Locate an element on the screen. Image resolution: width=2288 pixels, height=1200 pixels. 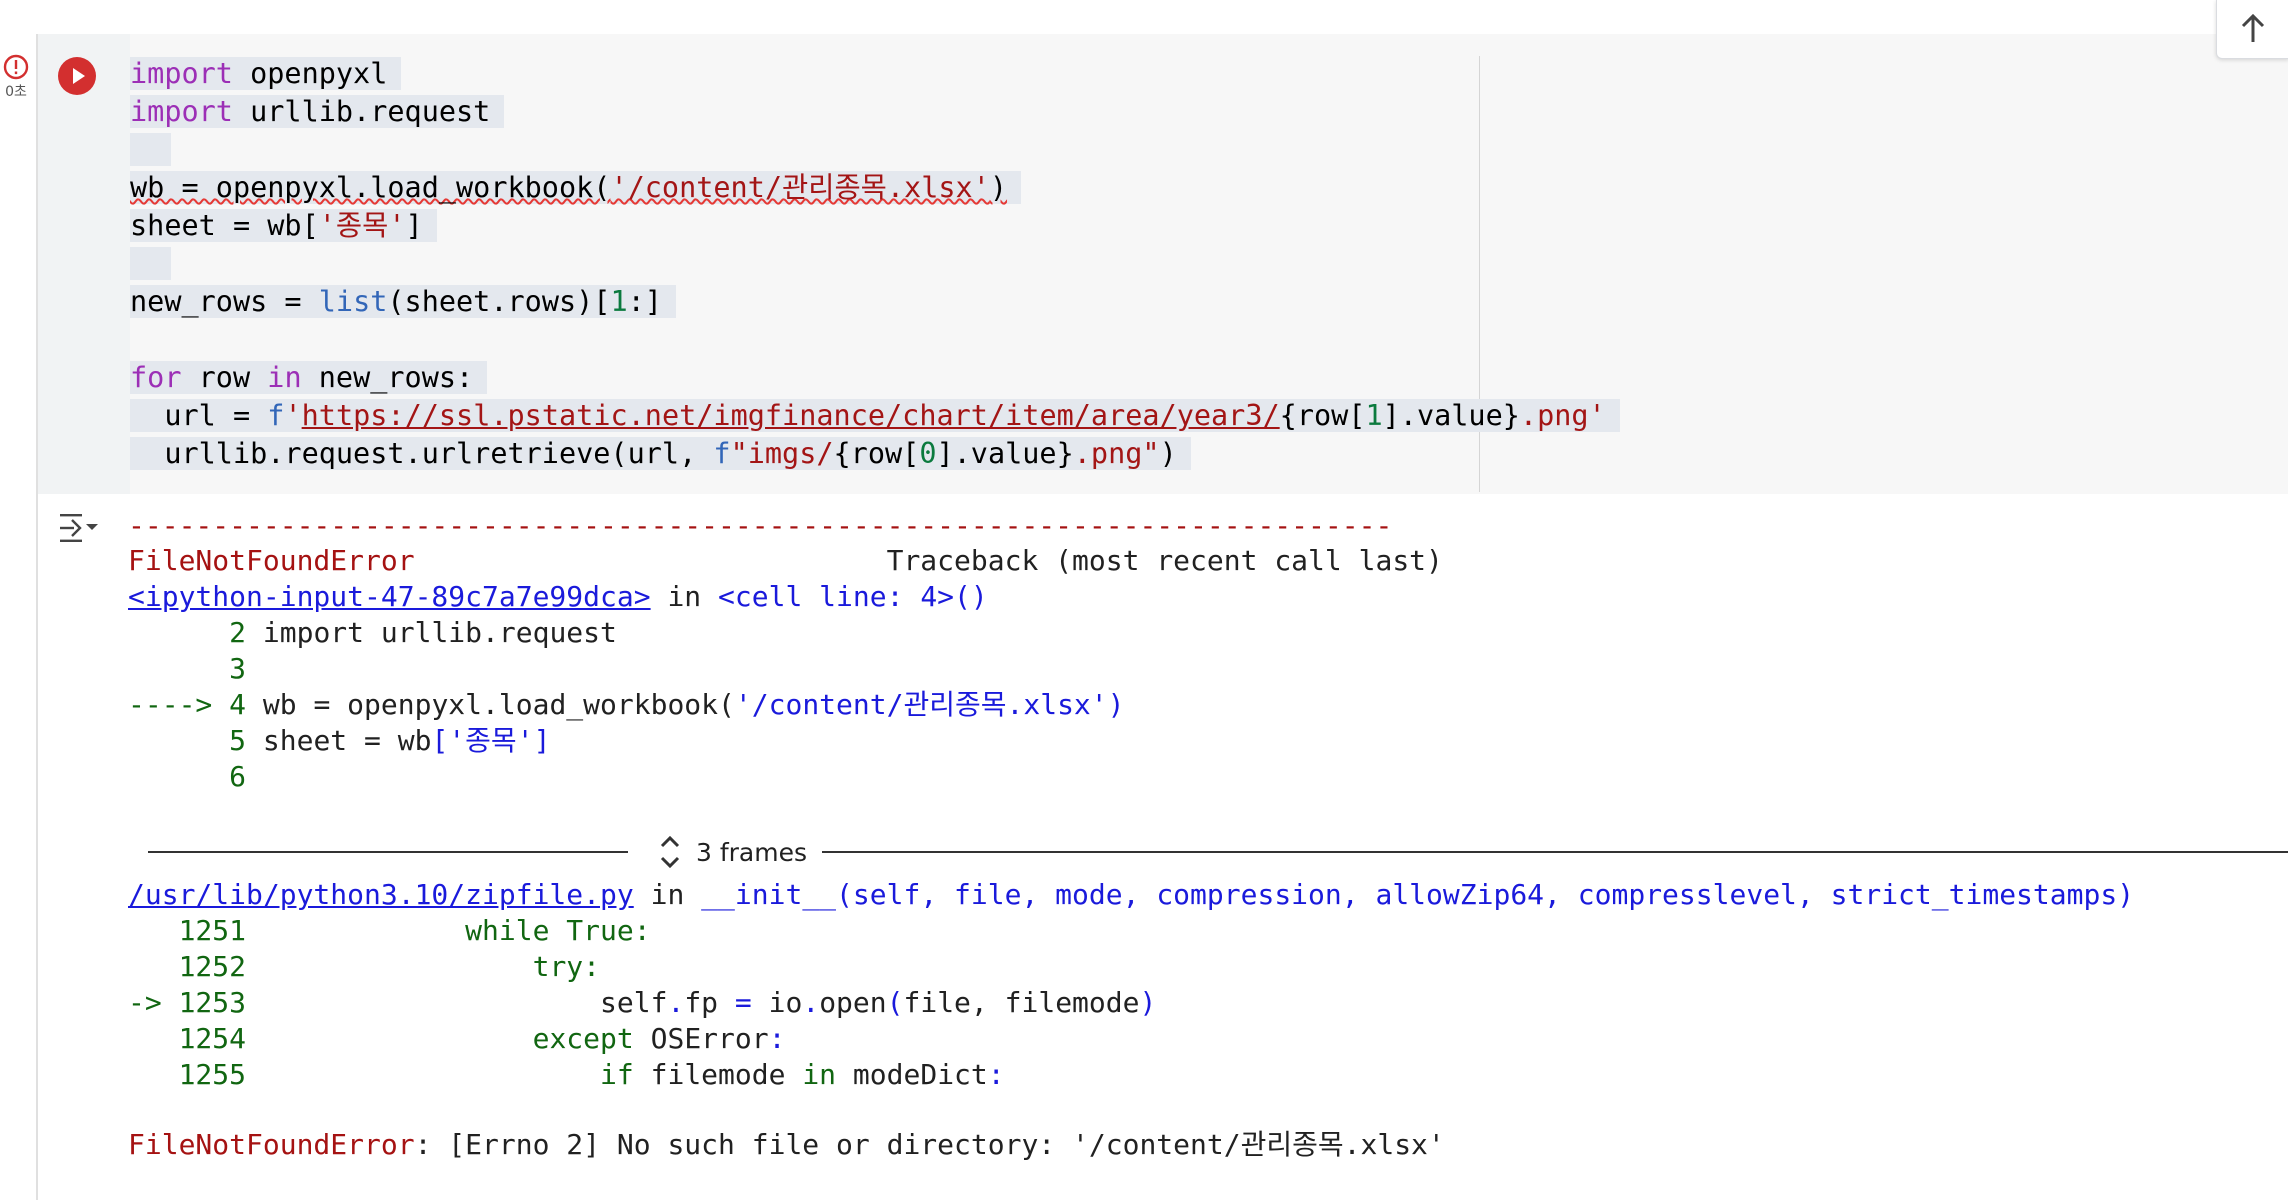
run-icon is located at coordinates (79, 76).